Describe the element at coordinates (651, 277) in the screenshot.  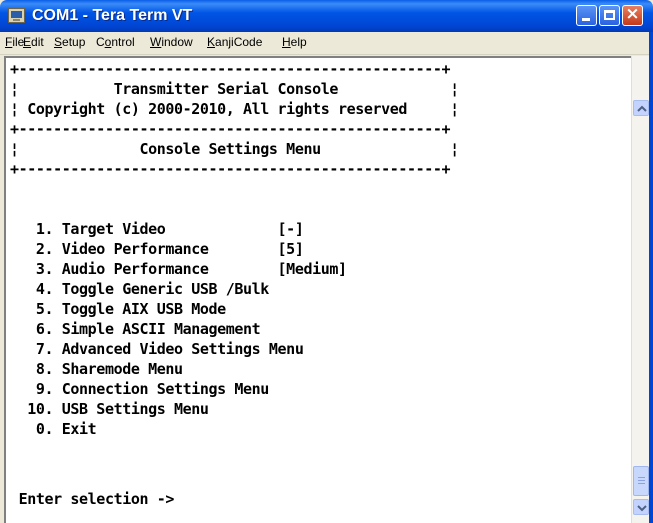
I see `window-frame-edge` at that location.